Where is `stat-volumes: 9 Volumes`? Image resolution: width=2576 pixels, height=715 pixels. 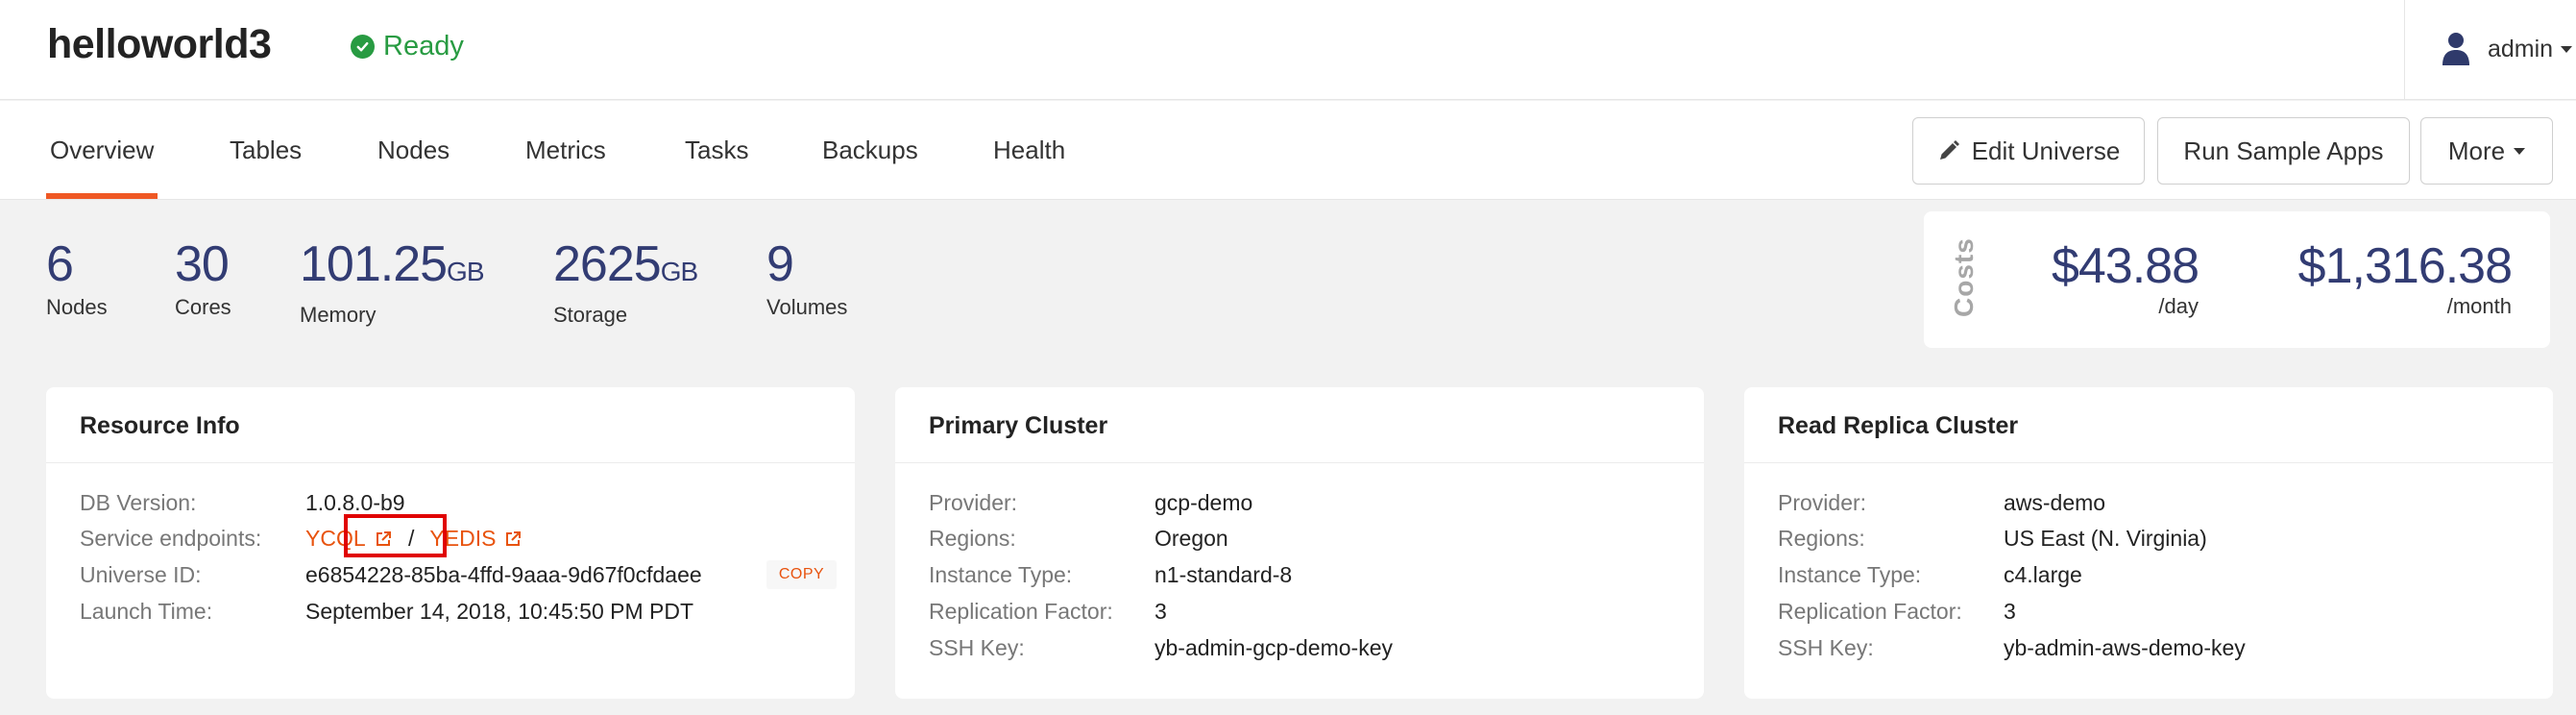 stat-volumes: 9 Volumes is located at coordinates (806, 277).